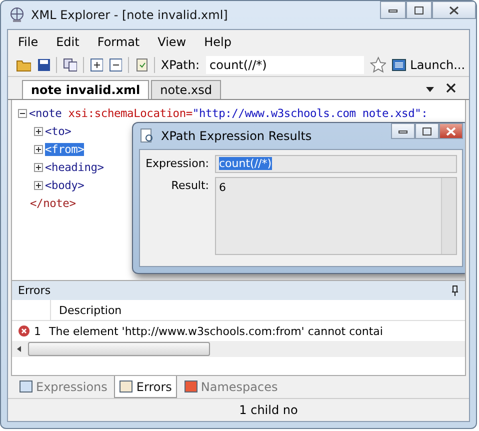 This screenshot has height=431, width=479. What do you see at coordinates (119, 349) in the screenshot?
I see `scrollbar-thumb` at bounding box center [119, 349].